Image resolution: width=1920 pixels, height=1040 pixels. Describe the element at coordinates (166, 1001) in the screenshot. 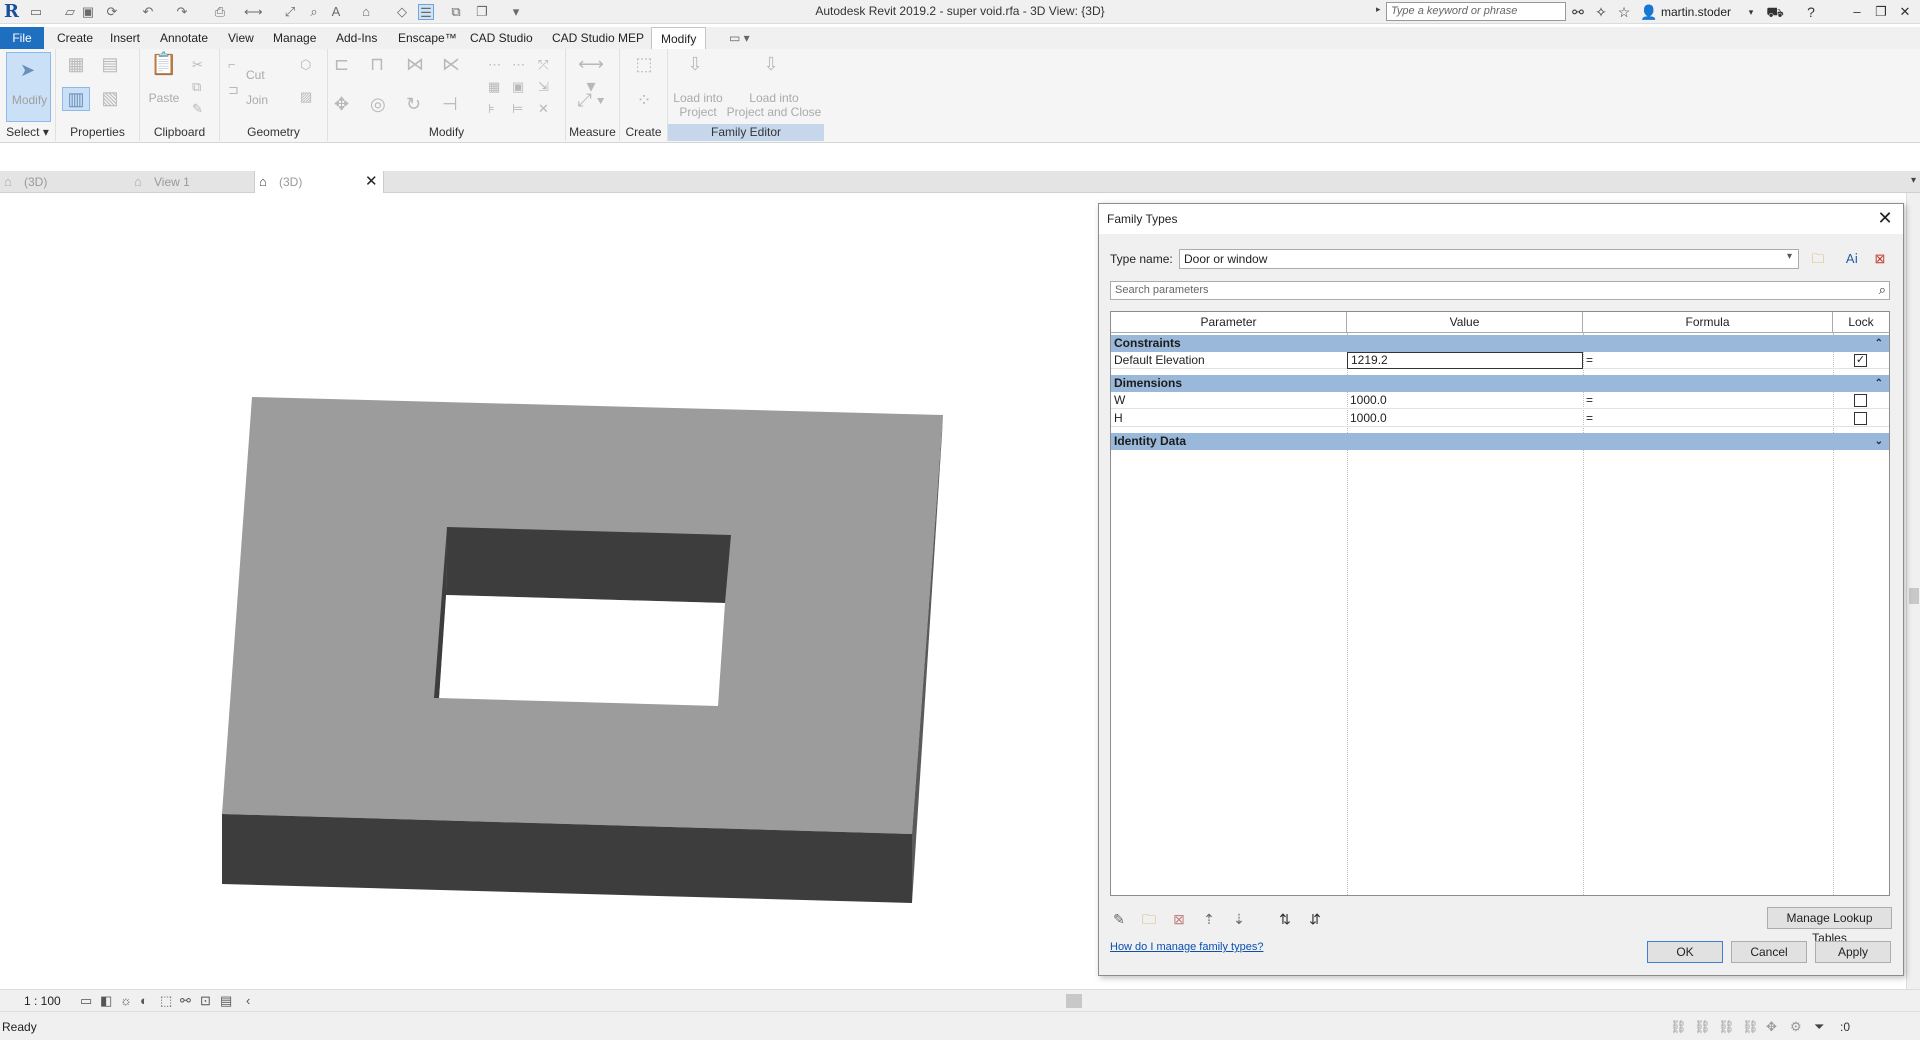

I see `crop-view-icon: ⬚` at that location.